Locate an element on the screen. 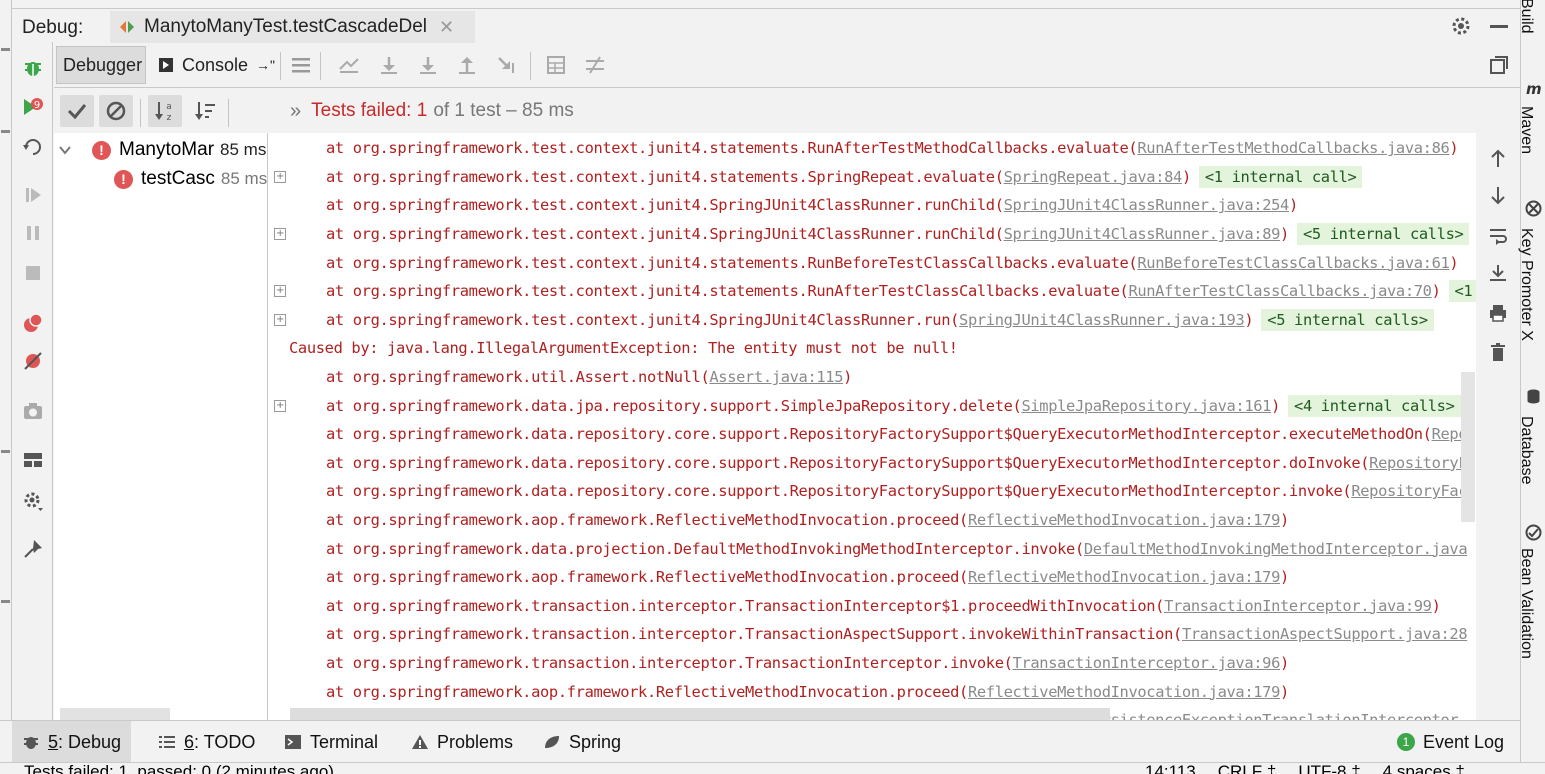 Image resolution: width=1545 pixels, height=774 pixels. down-arrow-icon is located at coordinates (1498, 196).